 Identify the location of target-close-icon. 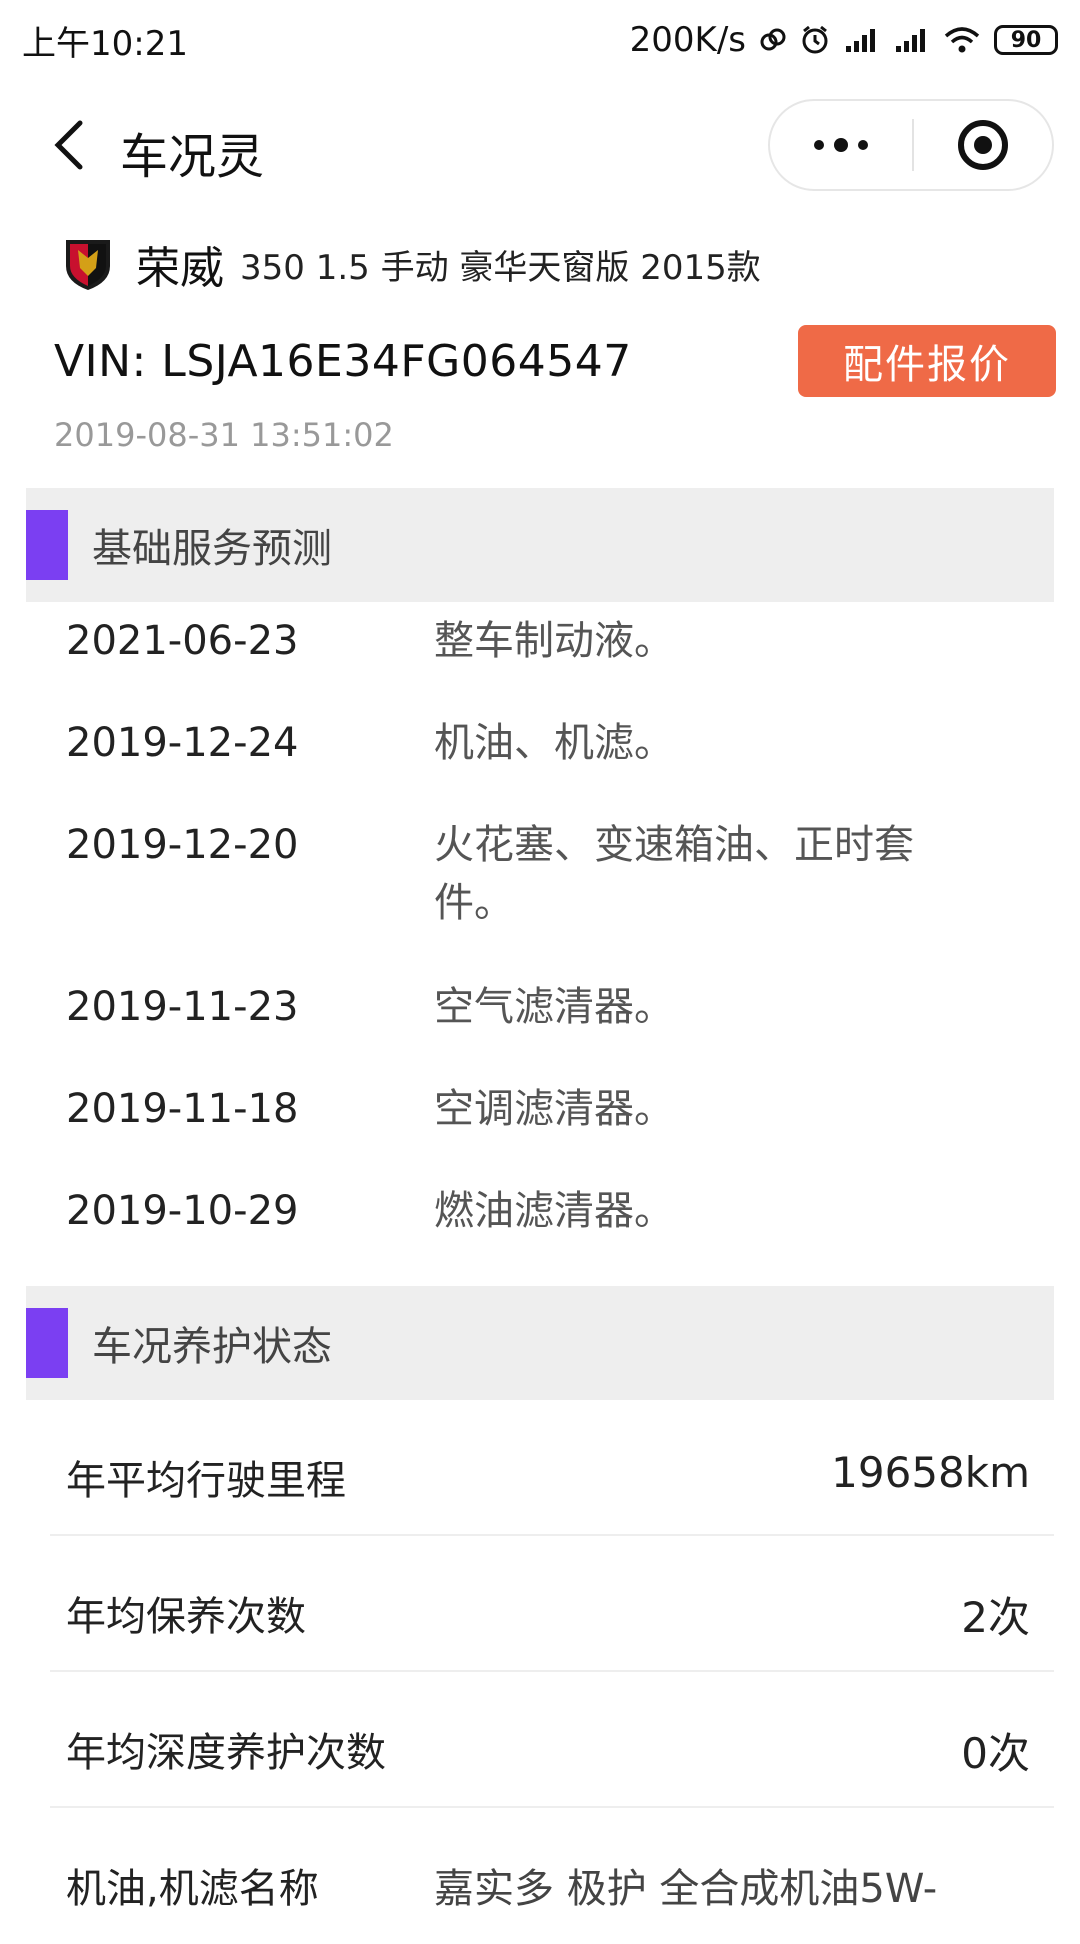
(983, 145).